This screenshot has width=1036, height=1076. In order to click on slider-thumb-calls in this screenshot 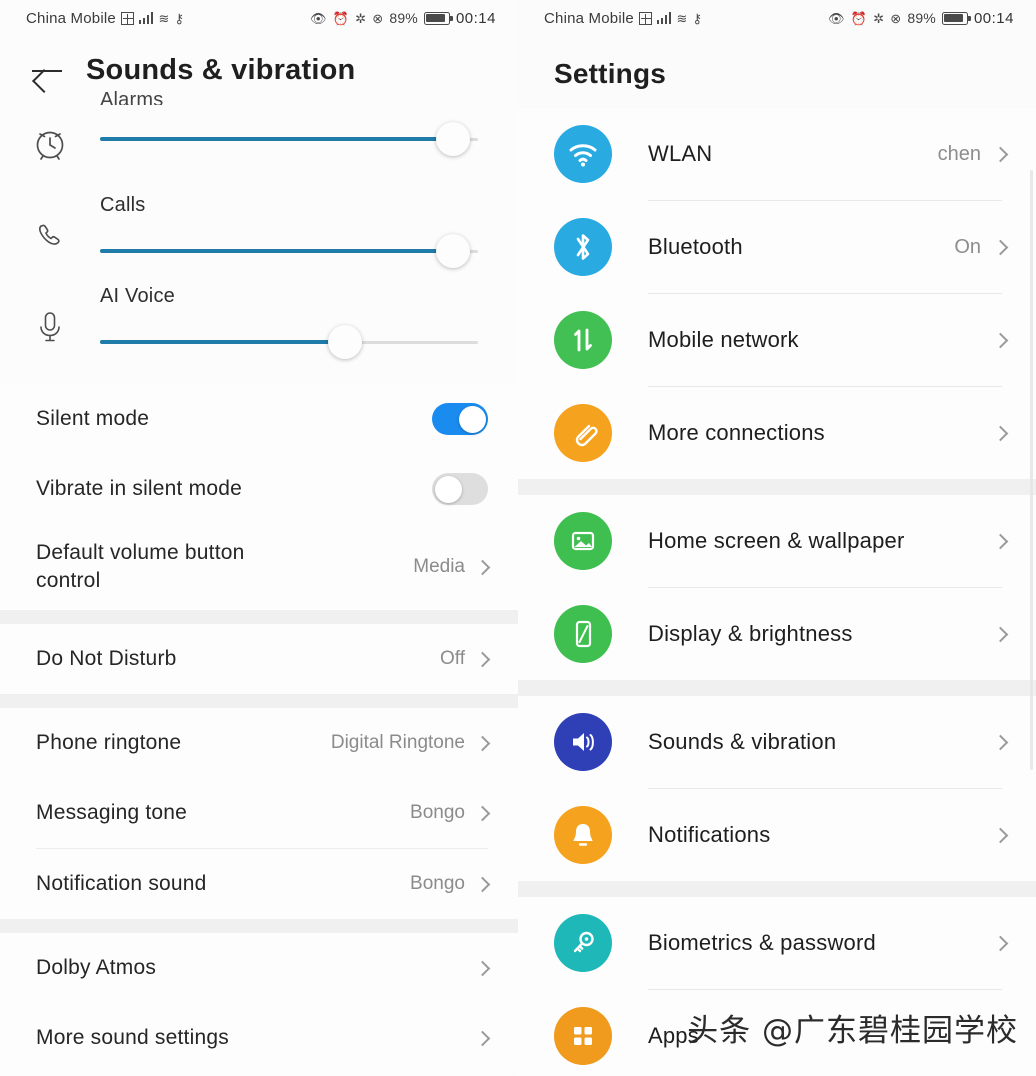, I will do `click(452, 251)`.